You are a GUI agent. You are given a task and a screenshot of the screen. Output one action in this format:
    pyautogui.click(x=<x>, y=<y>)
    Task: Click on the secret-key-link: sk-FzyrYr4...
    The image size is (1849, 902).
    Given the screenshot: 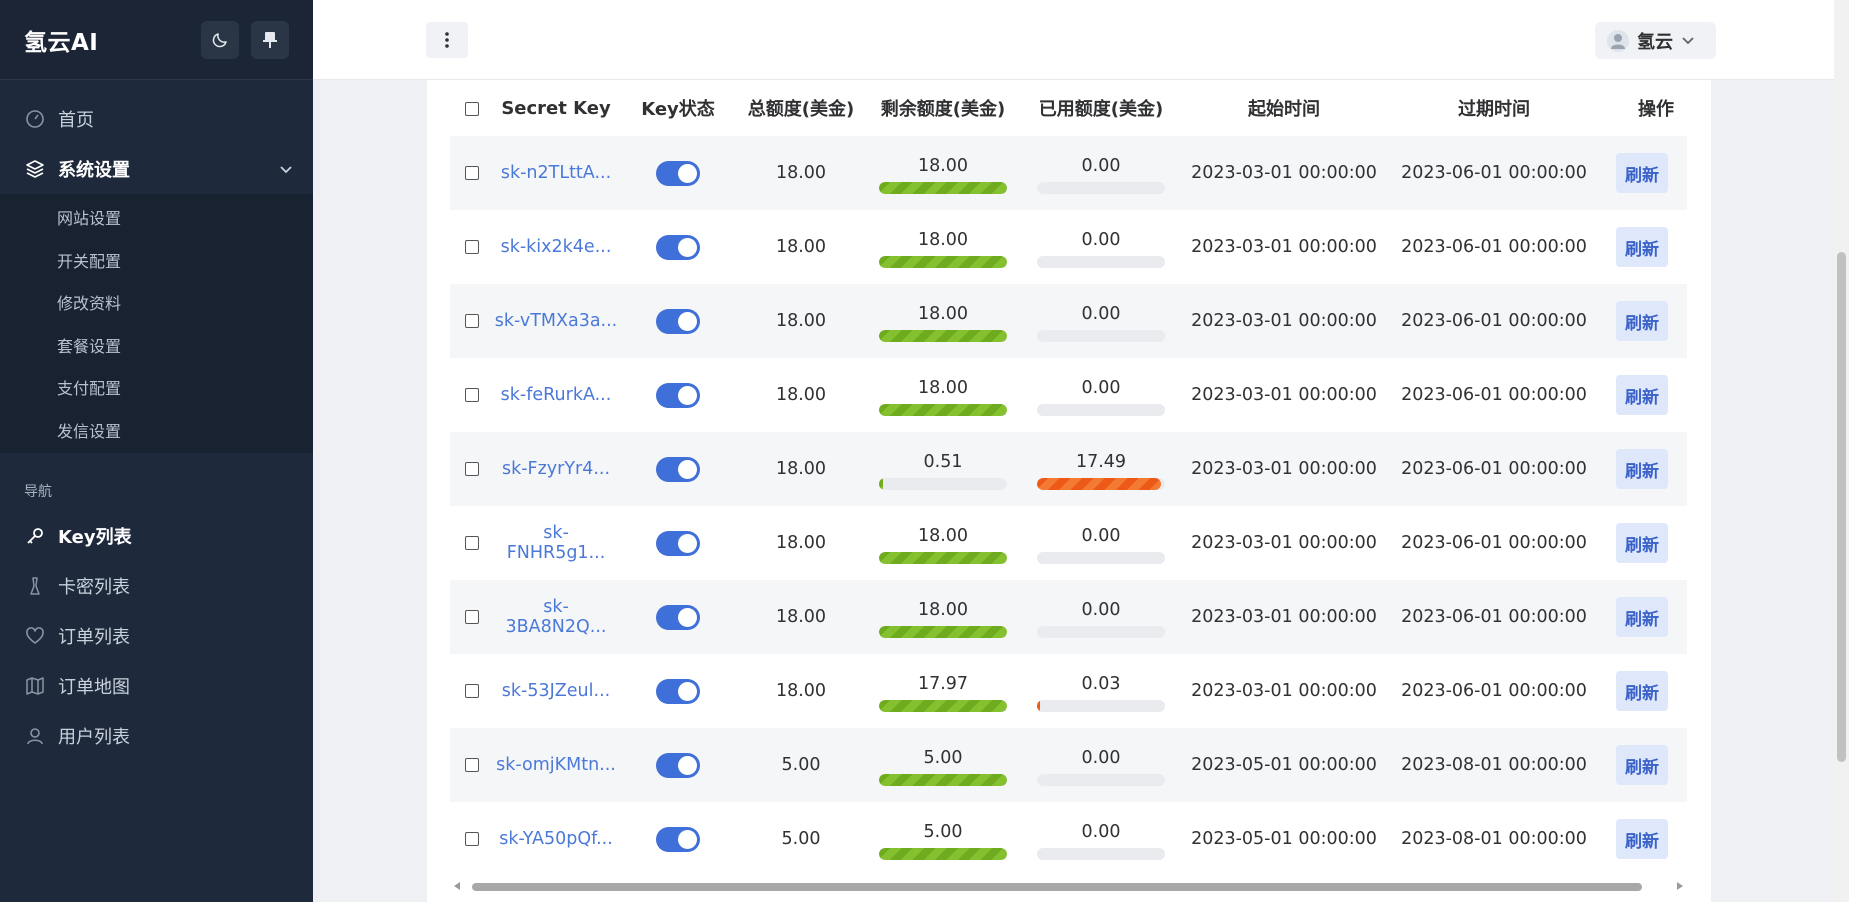 What is the action you would take?
    pyautogui.click(x=556, y=469)
    